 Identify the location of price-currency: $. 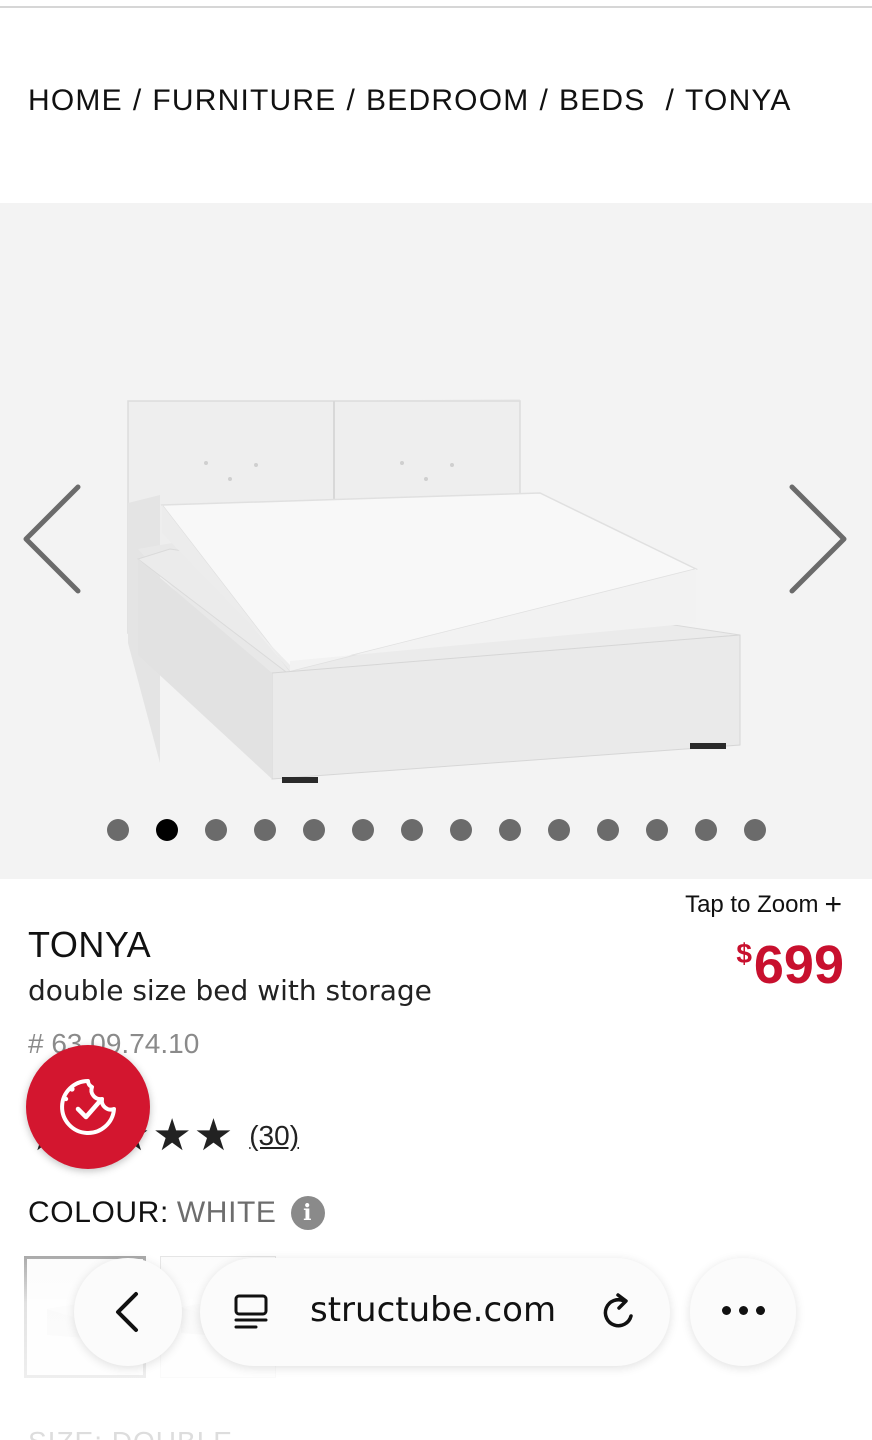
(744, 953).